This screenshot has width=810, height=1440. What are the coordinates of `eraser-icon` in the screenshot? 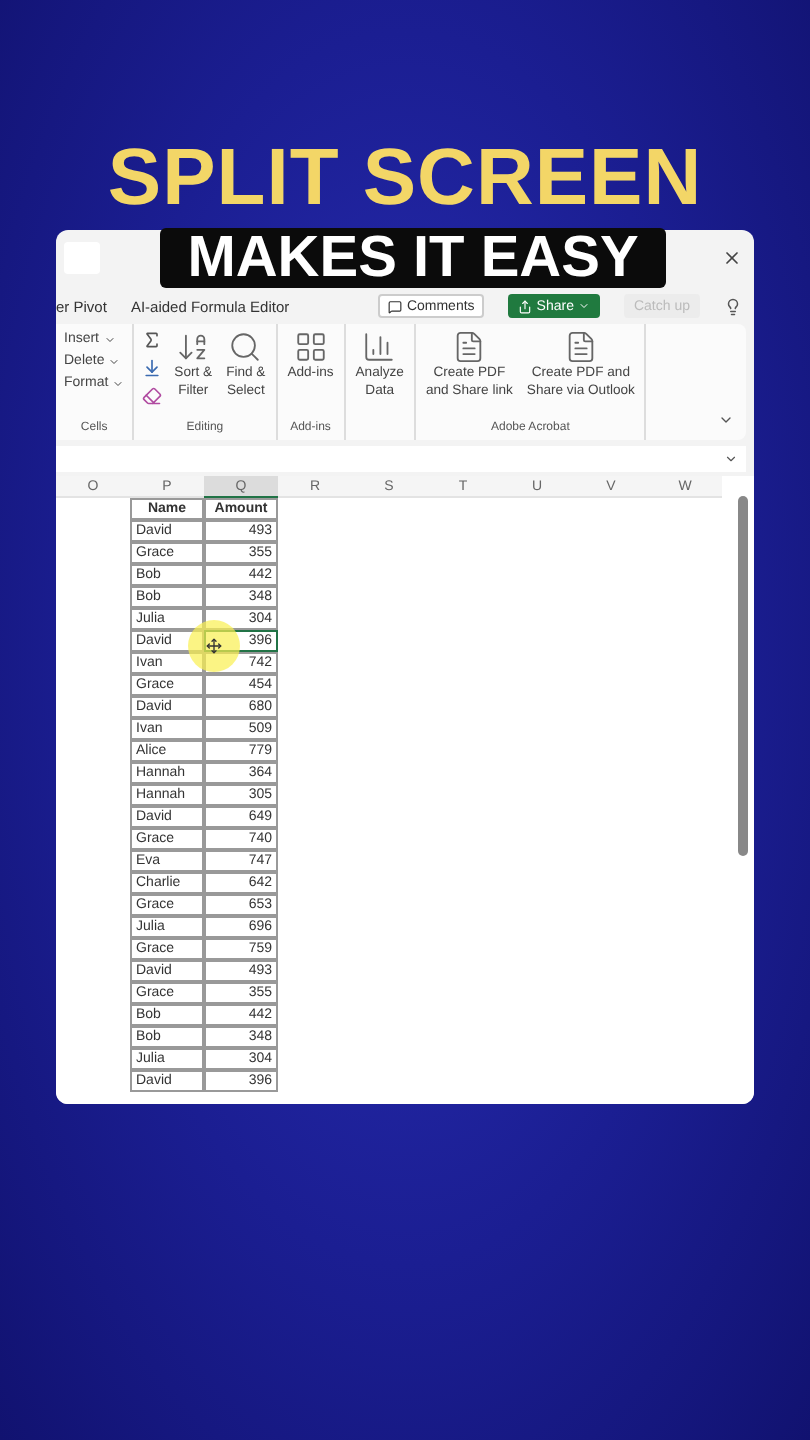 It's located at (152, 396).